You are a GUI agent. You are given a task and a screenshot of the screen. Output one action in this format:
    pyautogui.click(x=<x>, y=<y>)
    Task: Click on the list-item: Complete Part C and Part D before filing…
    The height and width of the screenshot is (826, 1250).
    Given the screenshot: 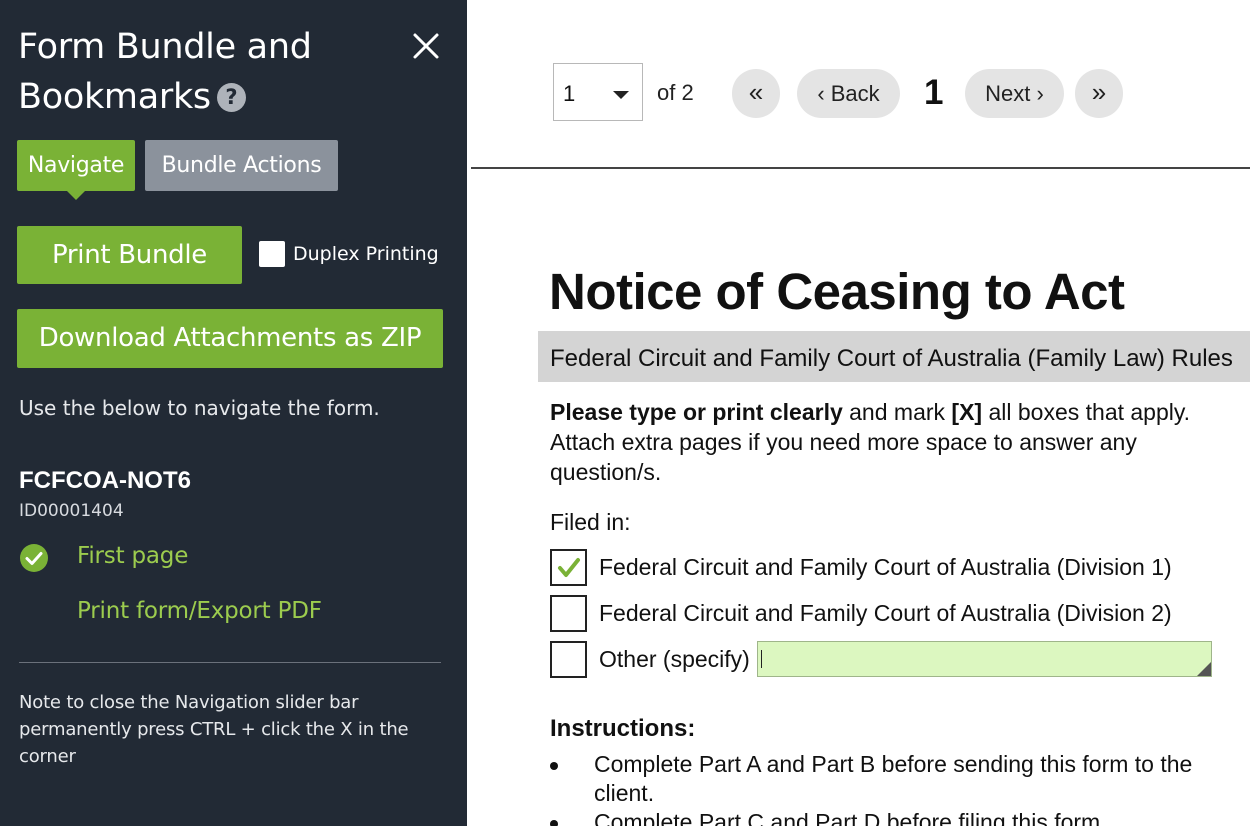 What is the action you would take?
    pyautogui.click(x=890, y=817)
    